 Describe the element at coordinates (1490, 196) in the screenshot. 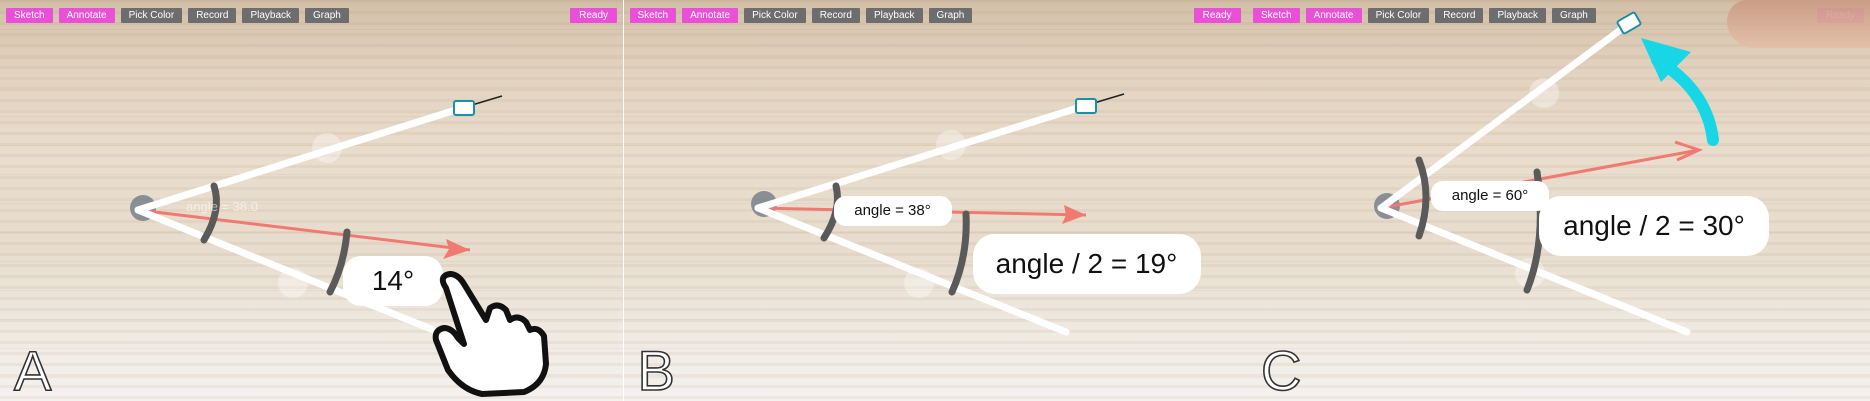

I see `angle-readout: angle = 60°` at that location.